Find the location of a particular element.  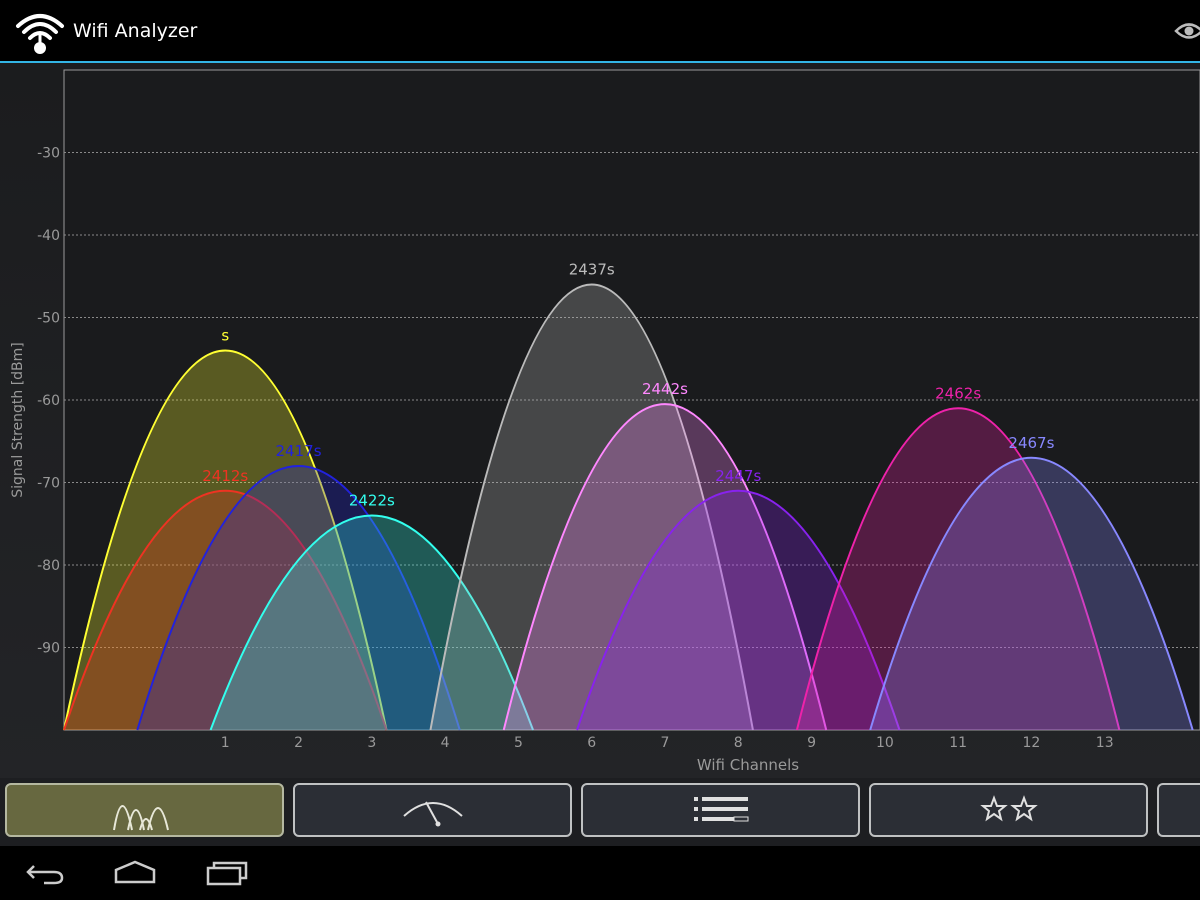

x-tick-label: 9 is located at coordinates (811, 743).